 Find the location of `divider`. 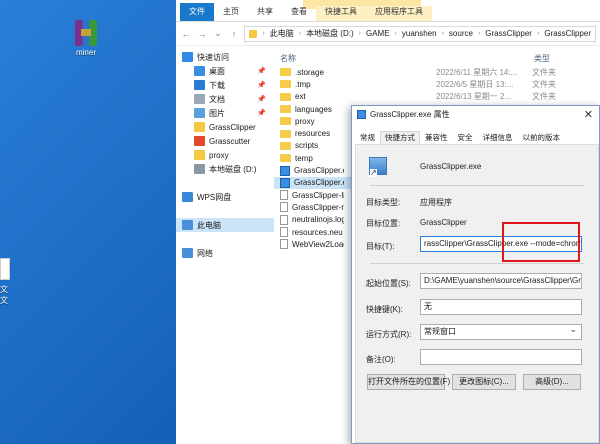

divider is located at coordinates (477, 185).